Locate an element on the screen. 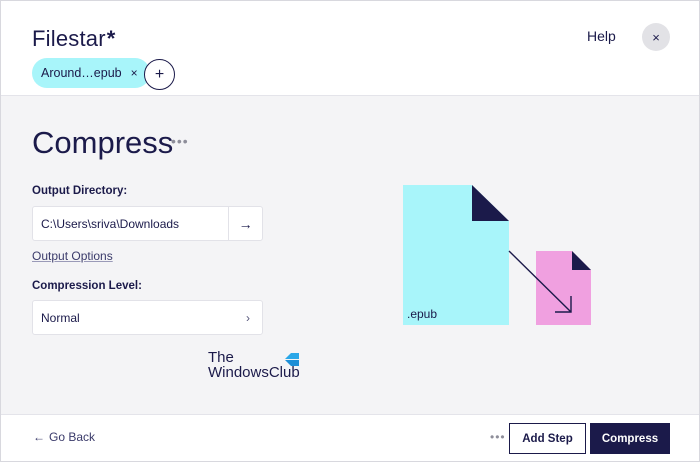  file-extension-label: .epub is located at coordinates (422, 314).